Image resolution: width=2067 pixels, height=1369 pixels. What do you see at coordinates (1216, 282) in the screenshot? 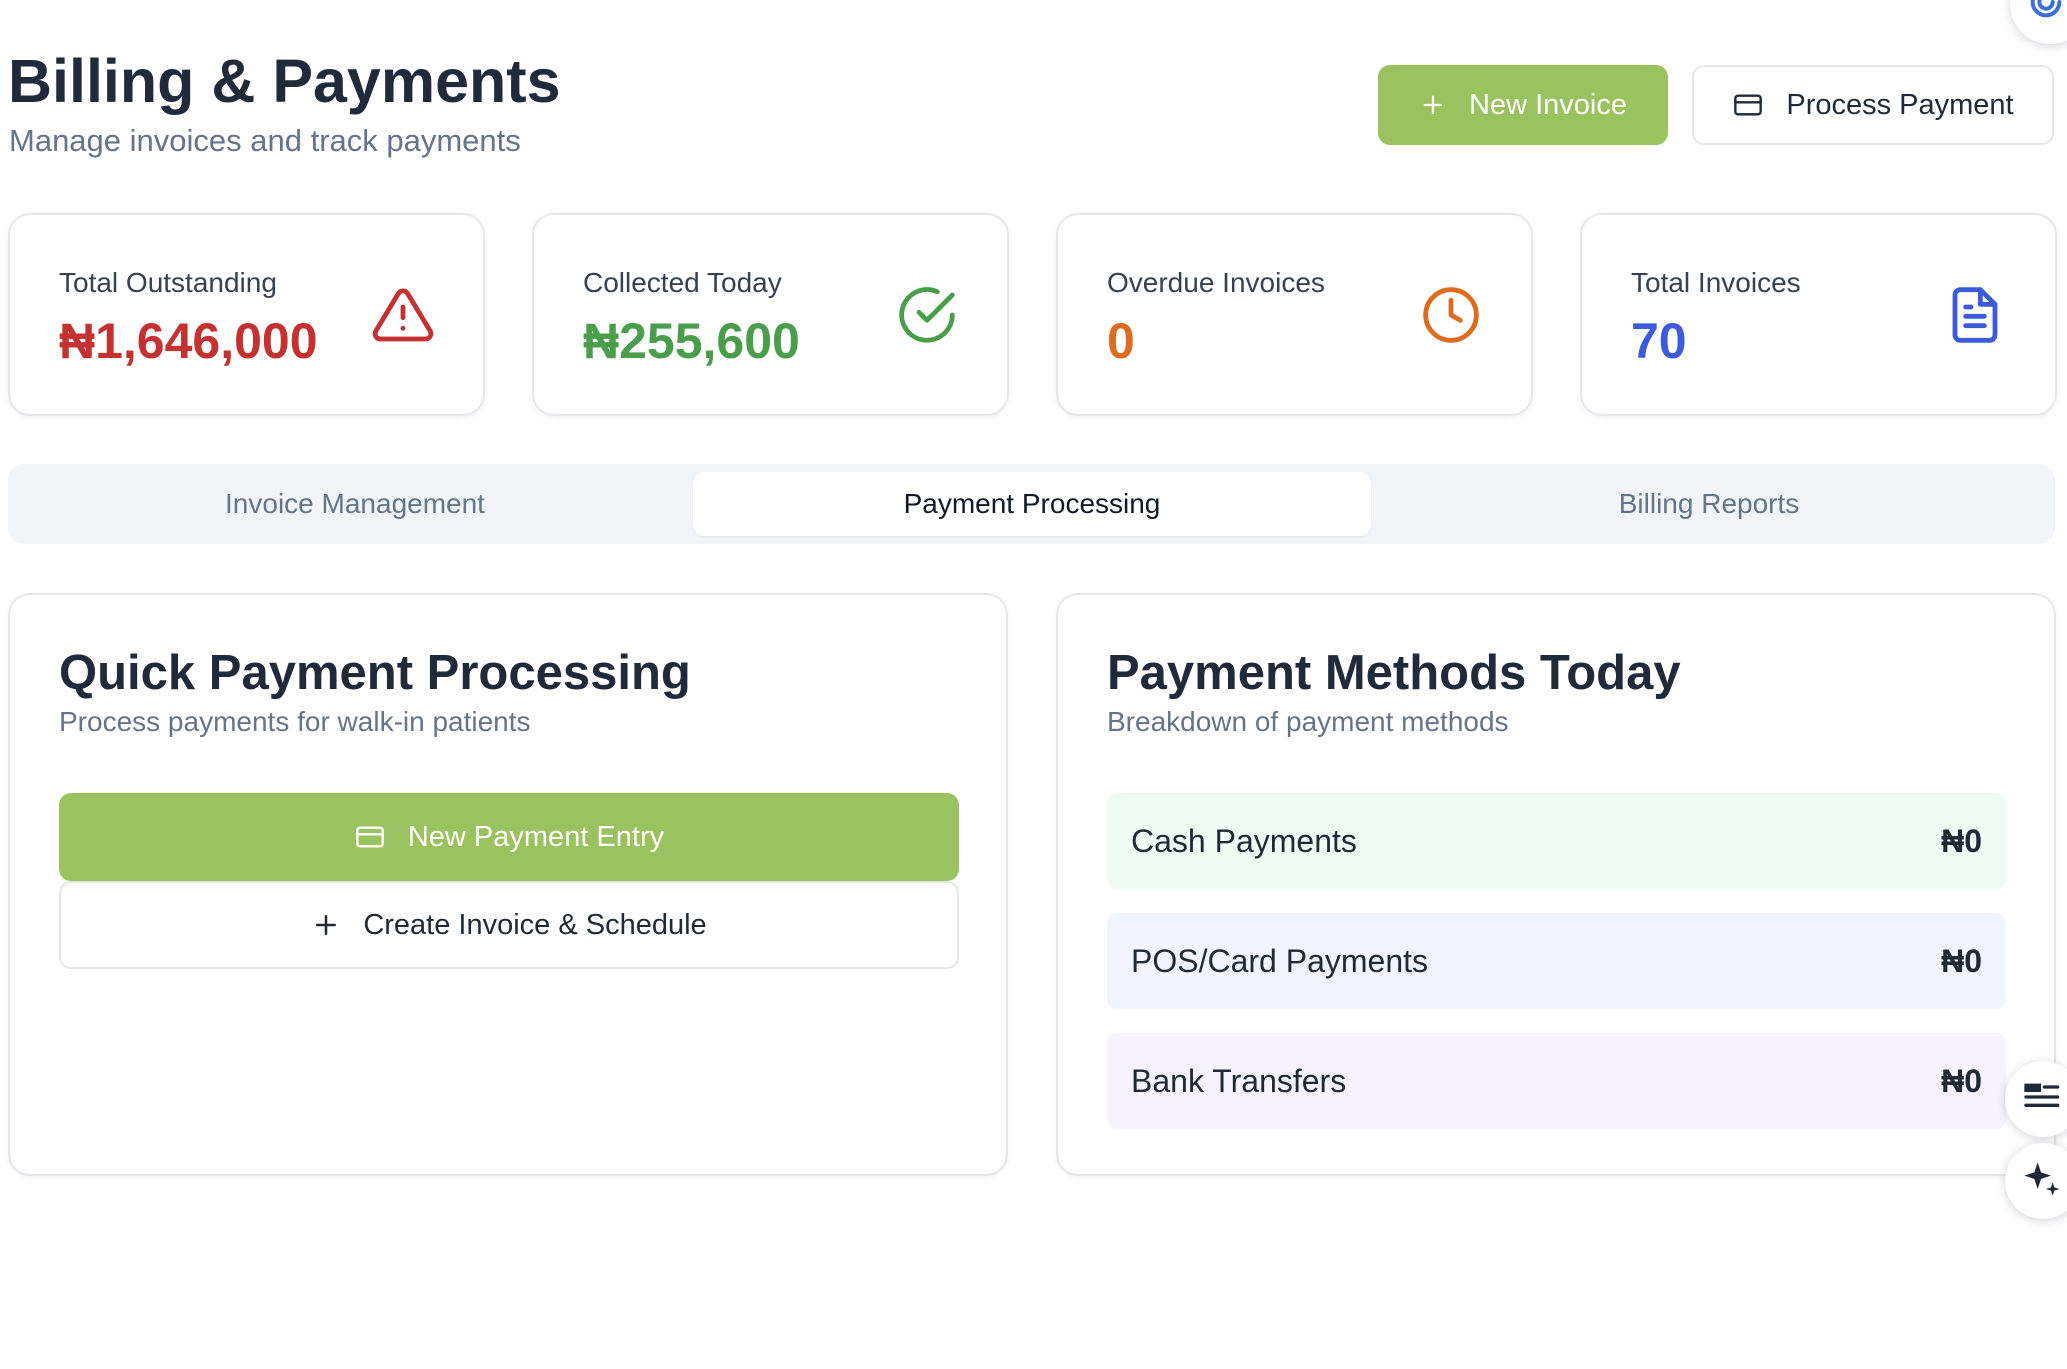
I see `stat-label: Overdue Invoices` at bounding box center [1216, 282].